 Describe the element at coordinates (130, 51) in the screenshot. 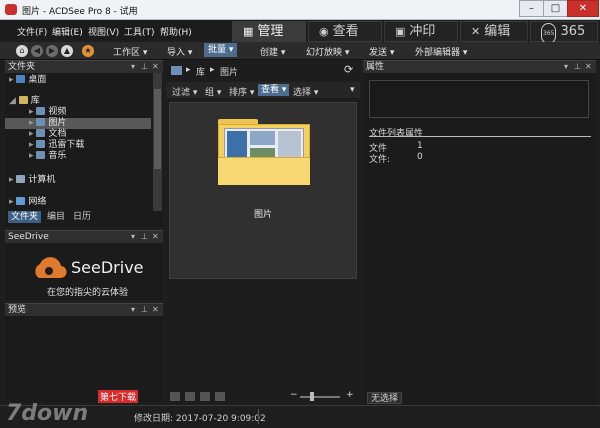

I see `workspace-menu: 工作区 ▾` at that location.